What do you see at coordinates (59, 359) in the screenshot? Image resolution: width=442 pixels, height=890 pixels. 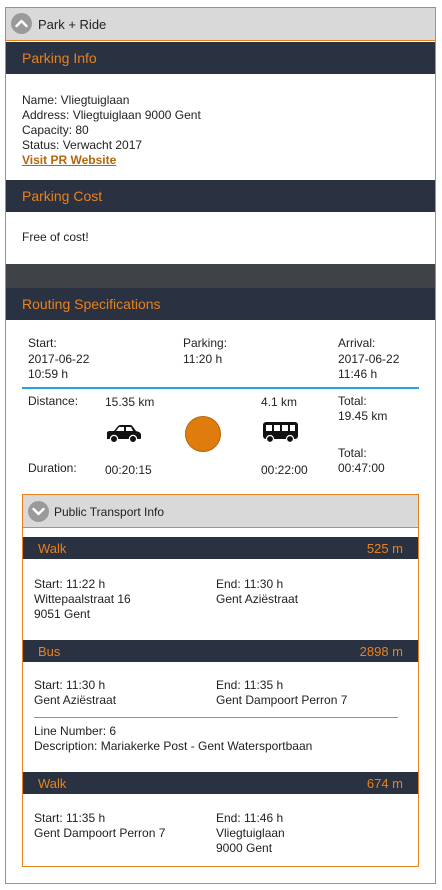 I see `start-date: 2017-06-22` at bounding box center [59, 359].